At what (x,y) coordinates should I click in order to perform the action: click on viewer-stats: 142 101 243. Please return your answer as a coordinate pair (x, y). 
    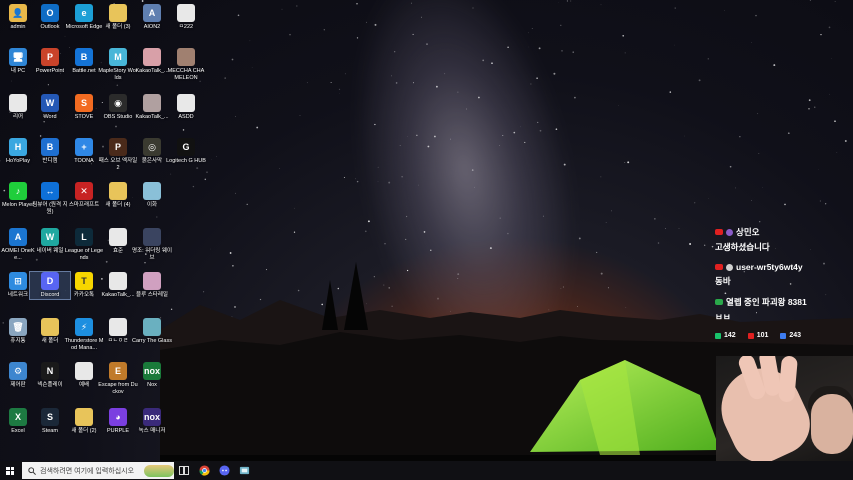
    Looking at the image, I should click on (780, 335).